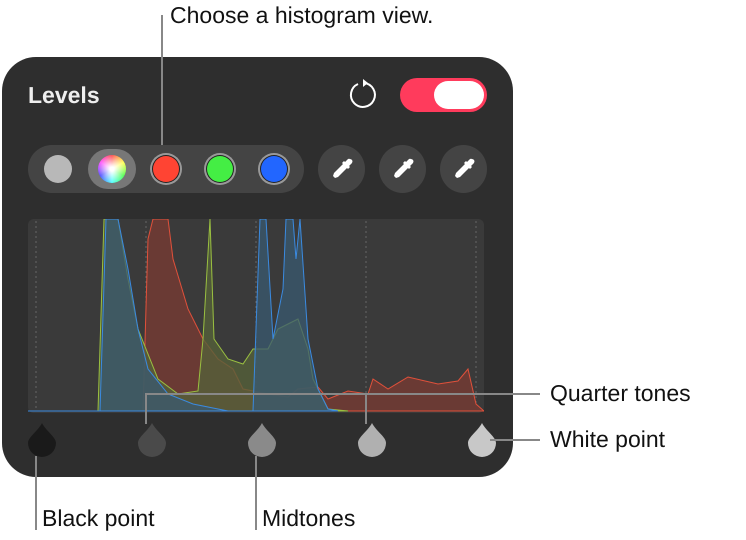 The height and width of the screenshot is (540, 746). What do you see at coordinates (58, 169) in the screenshot?
I see `luminance-dot-icon` at bounding box center [58, 169].